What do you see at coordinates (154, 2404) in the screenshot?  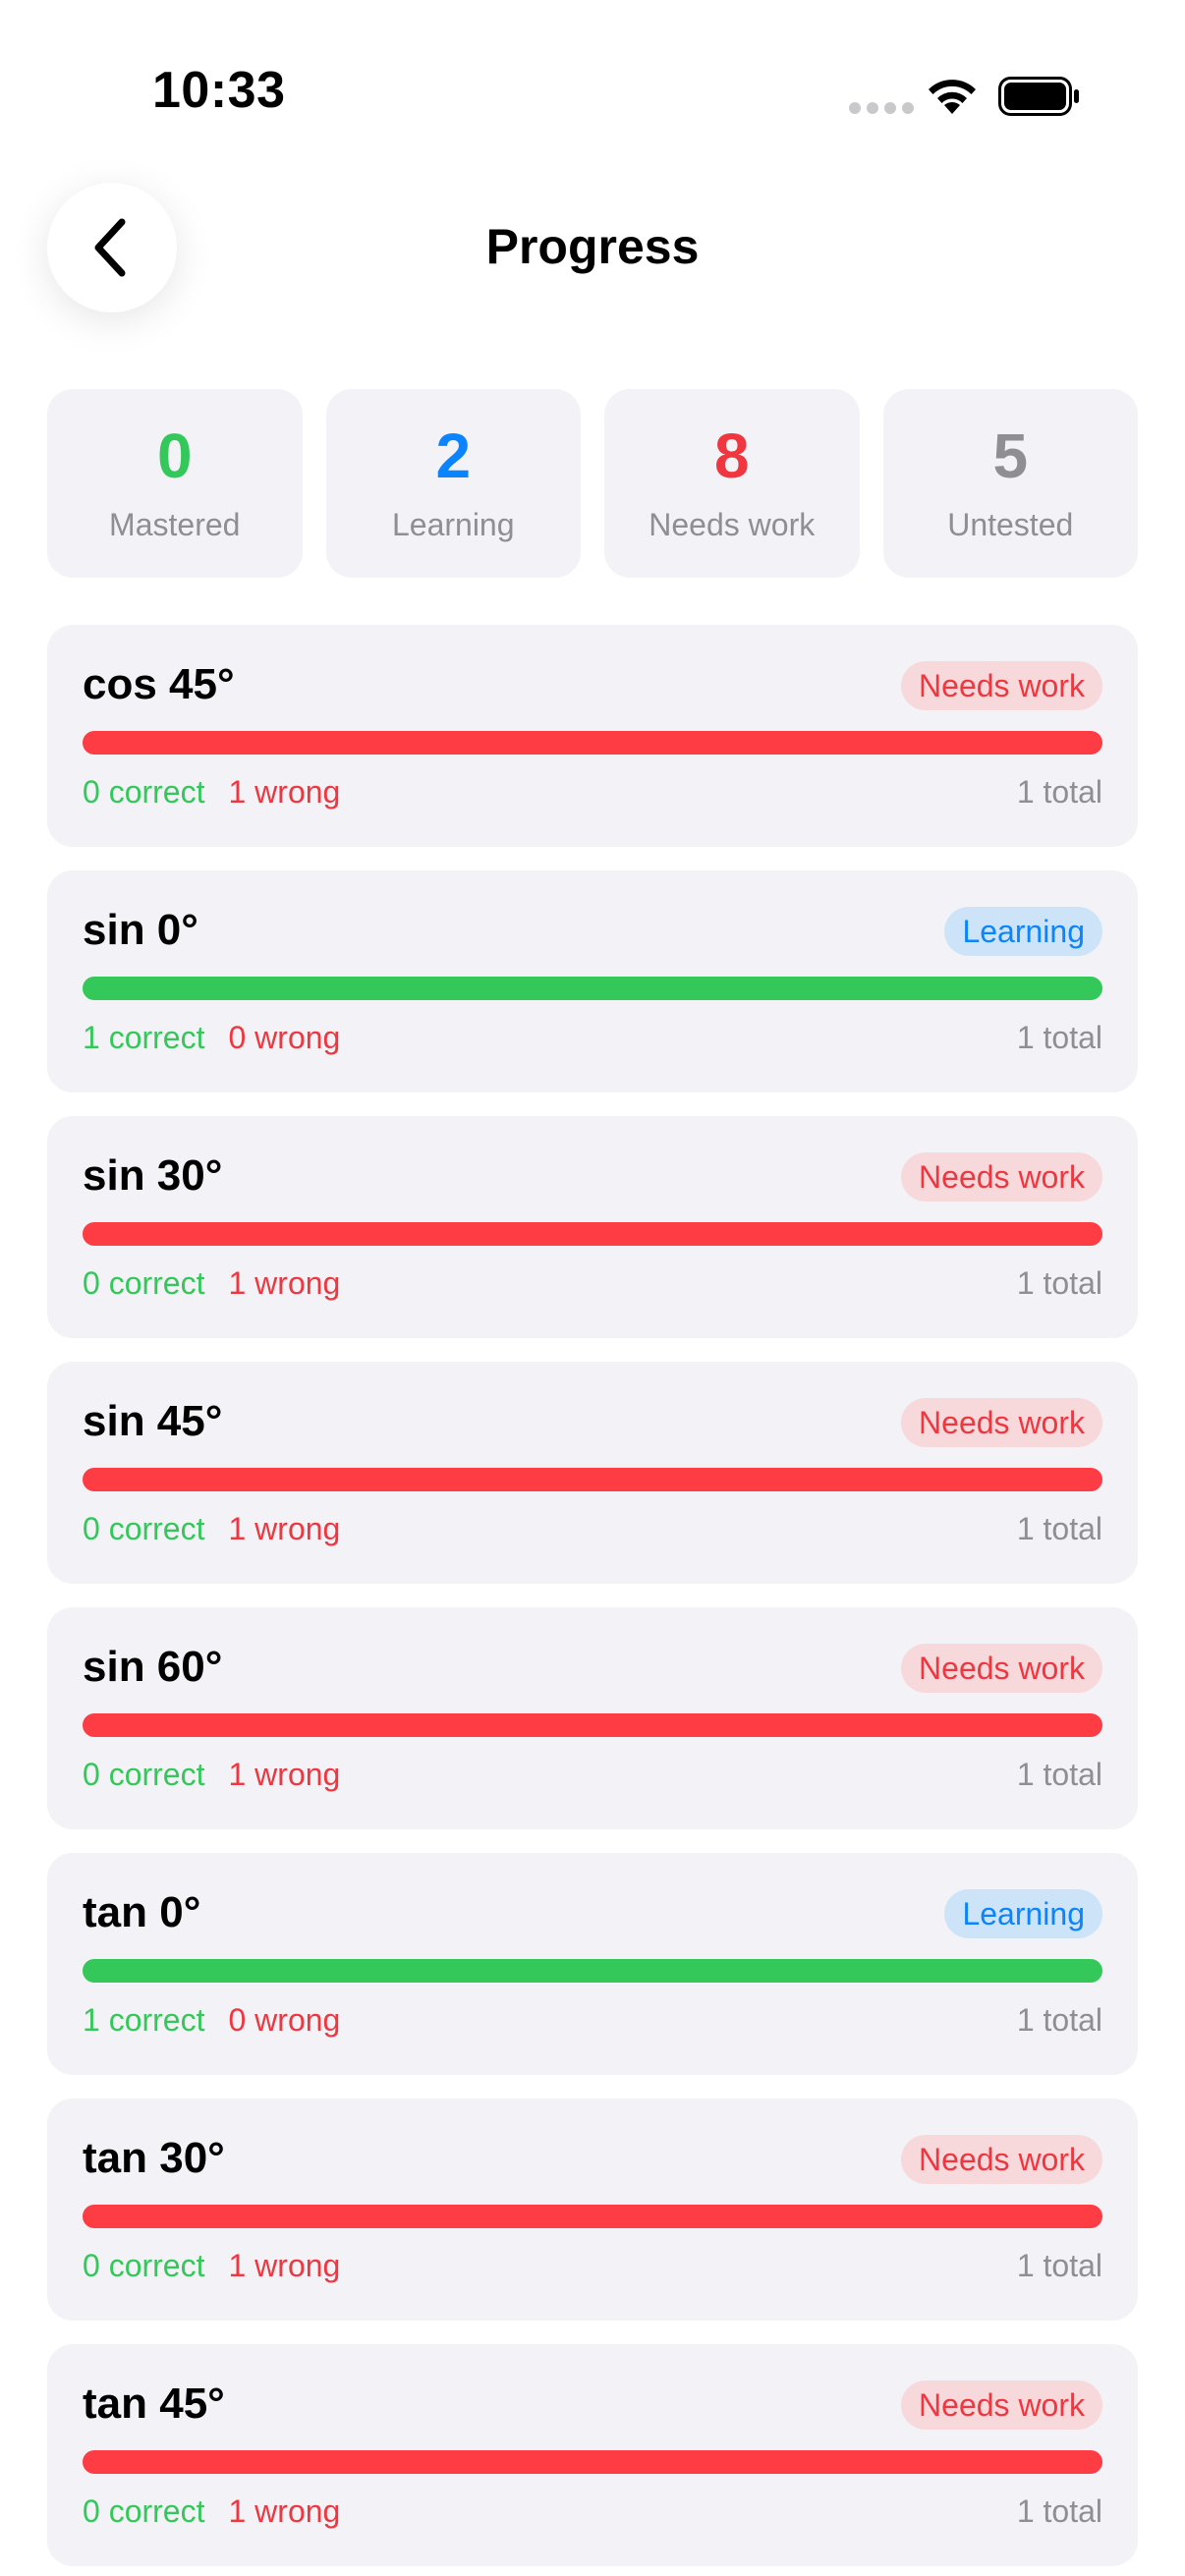 I see `card-title: tan 45°` at bounding box center [154, 2404].